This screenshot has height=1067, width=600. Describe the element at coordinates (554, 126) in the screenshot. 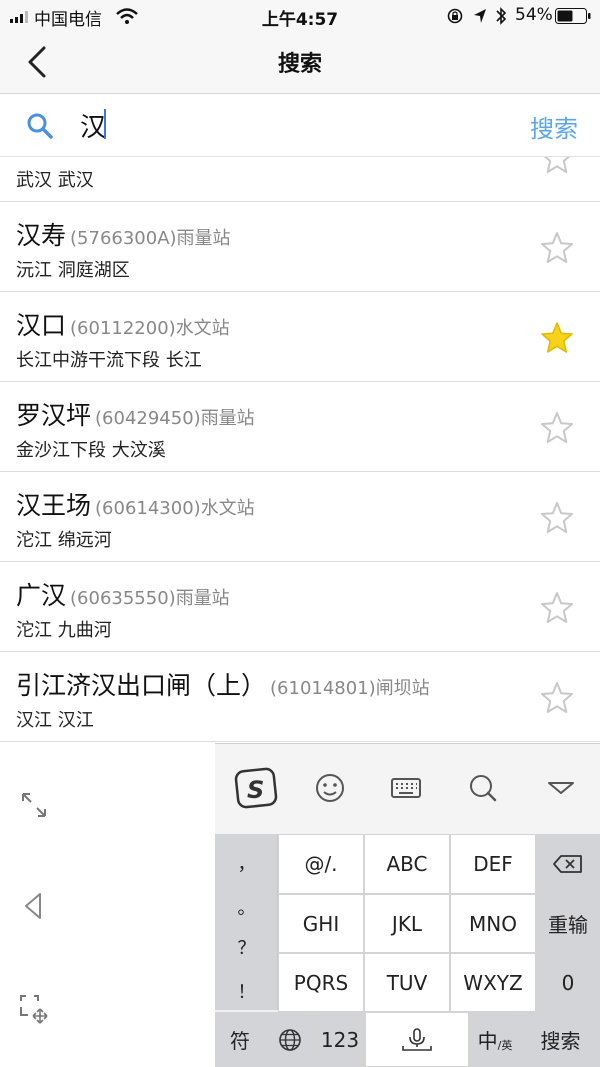

I see `search-button: 搜索` at that location.